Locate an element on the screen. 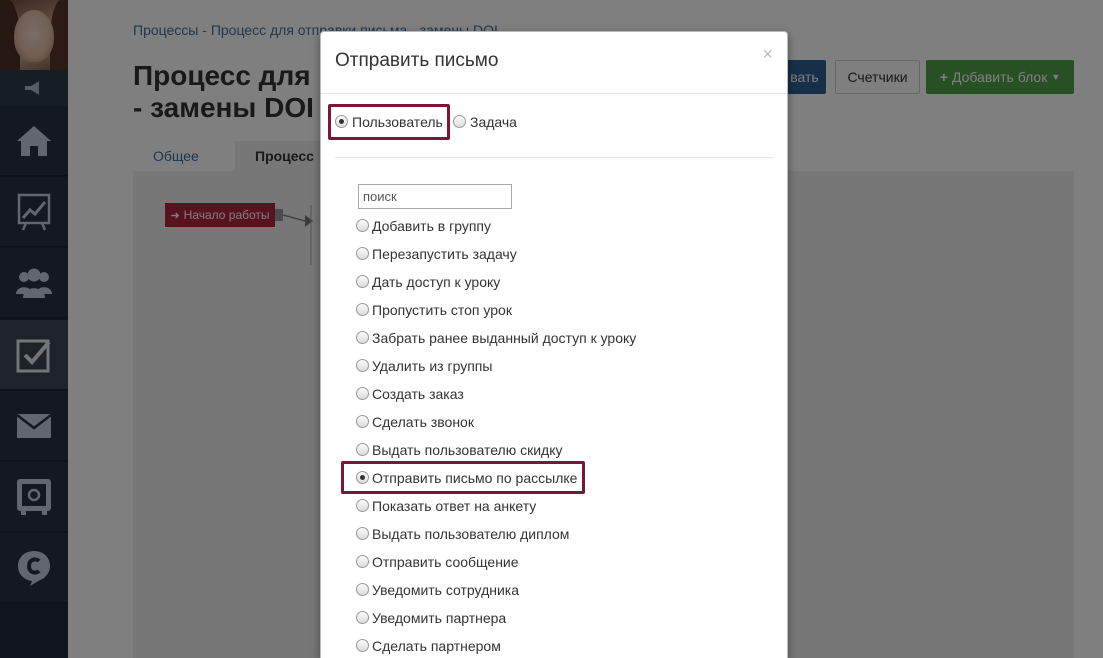 This screenshot has height=658, width=1103. action-option: Сделать звонок is located at coordinates (566, 424).